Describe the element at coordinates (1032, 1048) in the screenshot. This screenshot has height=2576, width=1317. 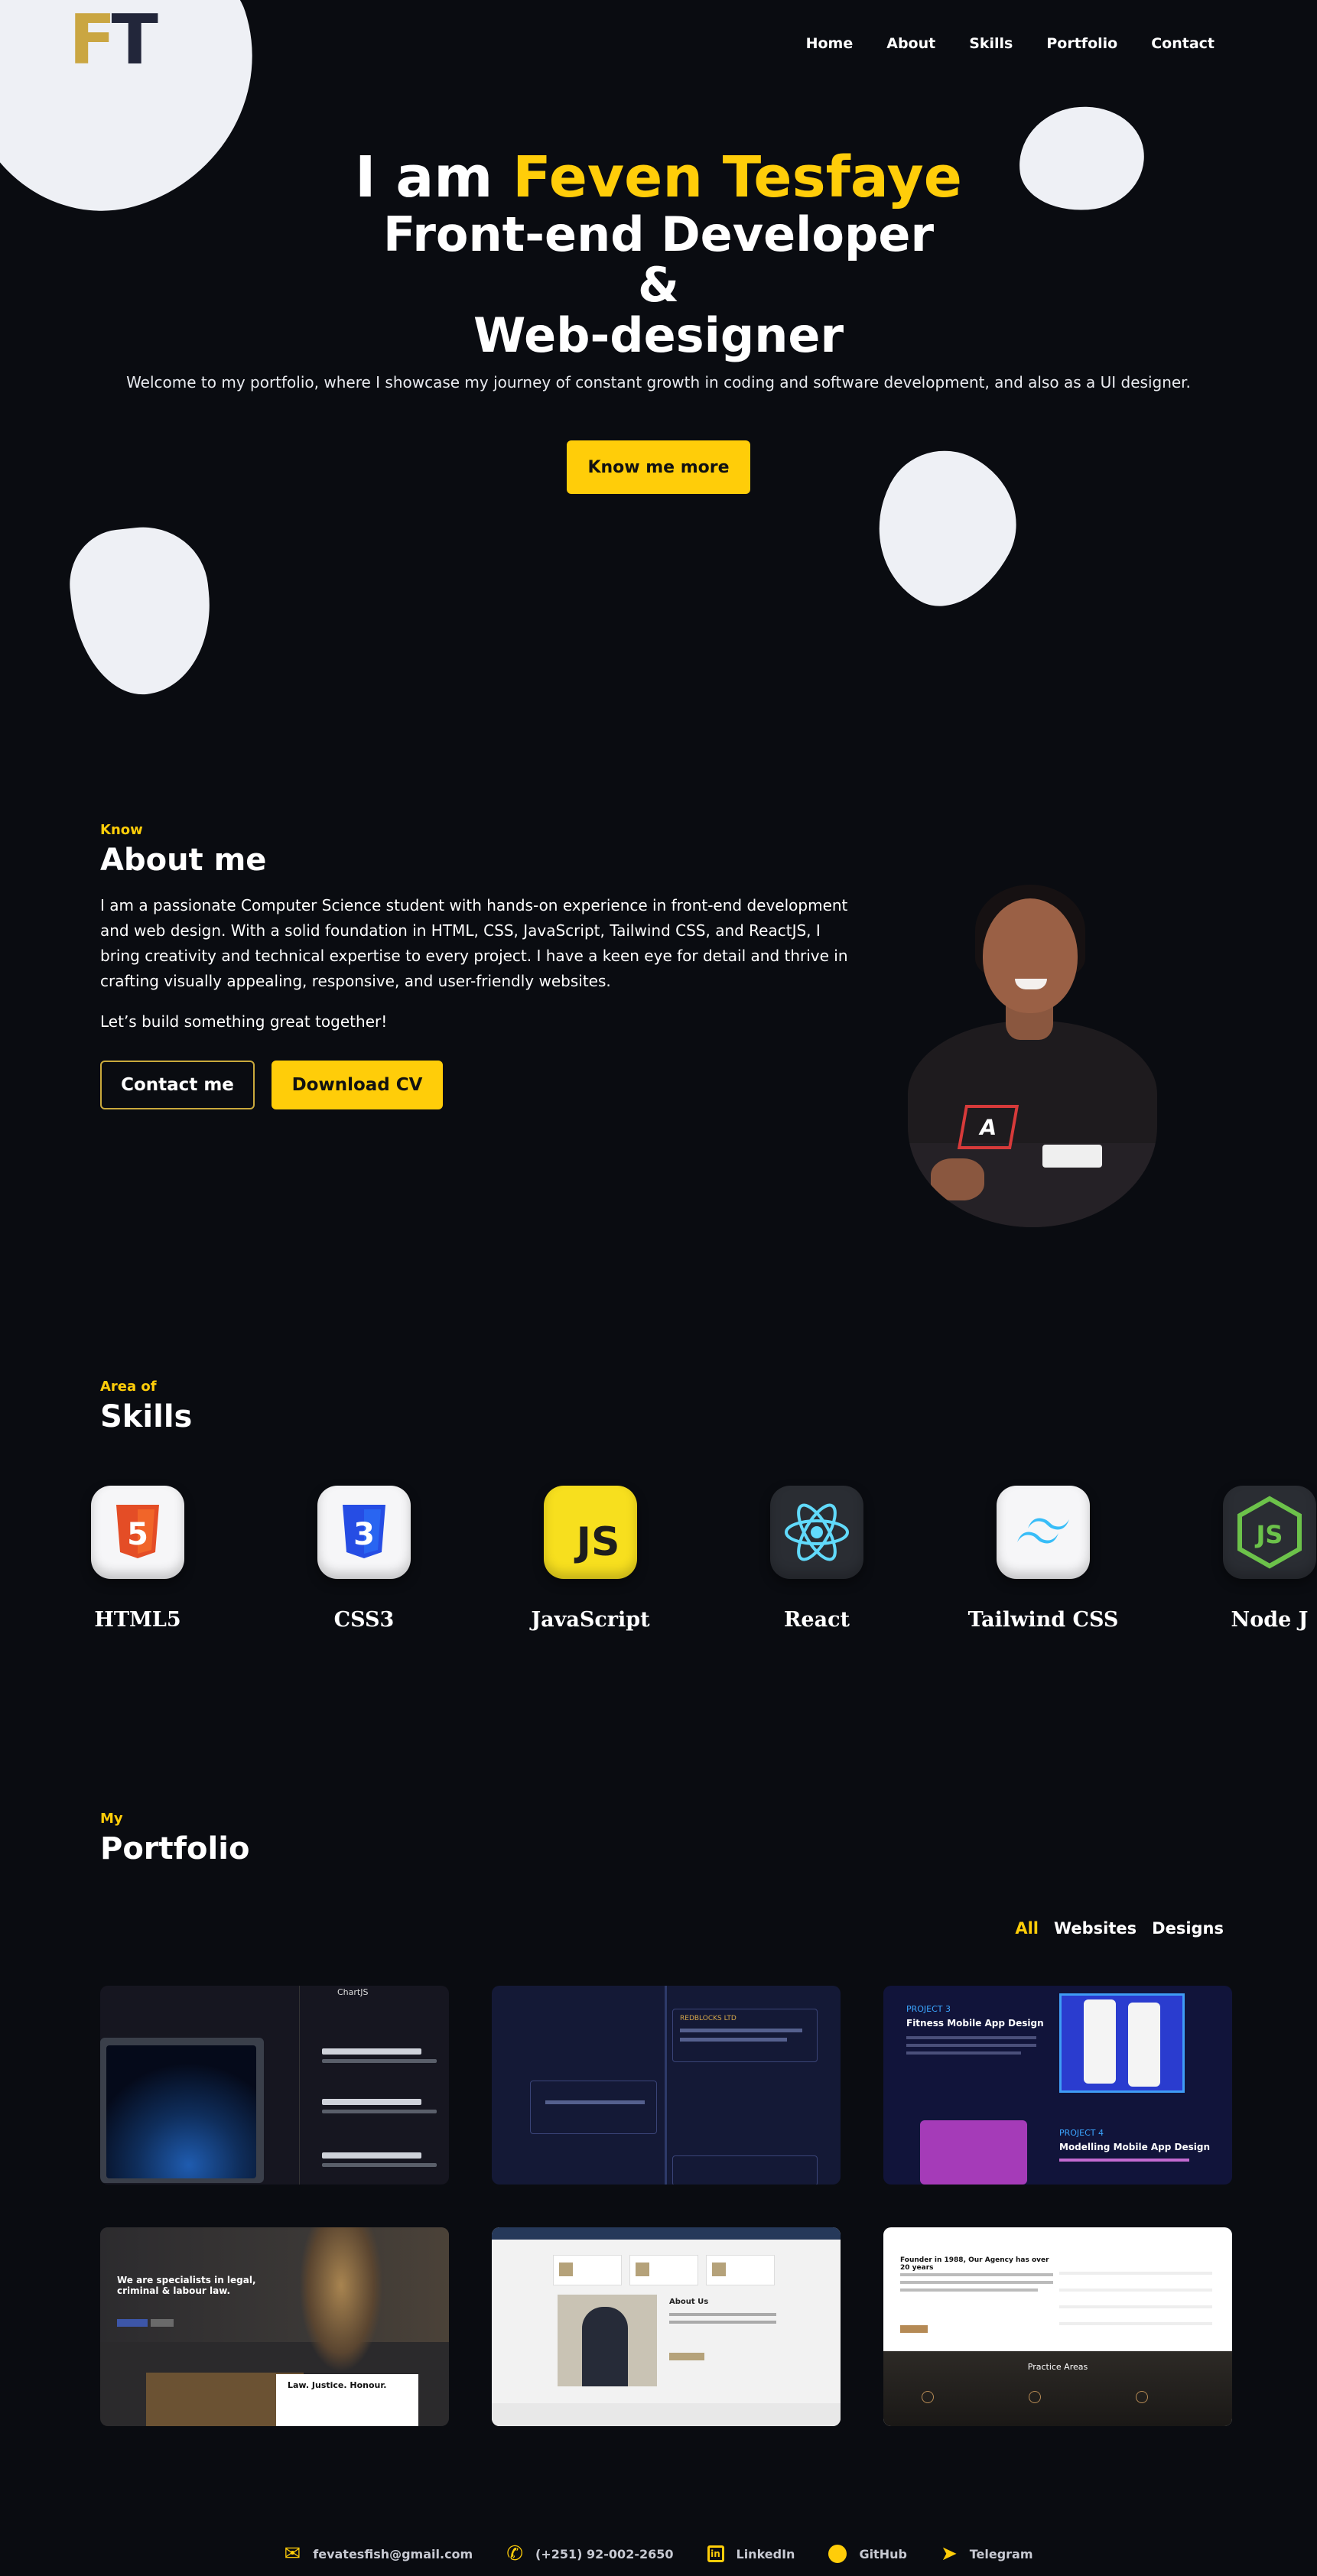
I see `profile-photo: A` at that location.